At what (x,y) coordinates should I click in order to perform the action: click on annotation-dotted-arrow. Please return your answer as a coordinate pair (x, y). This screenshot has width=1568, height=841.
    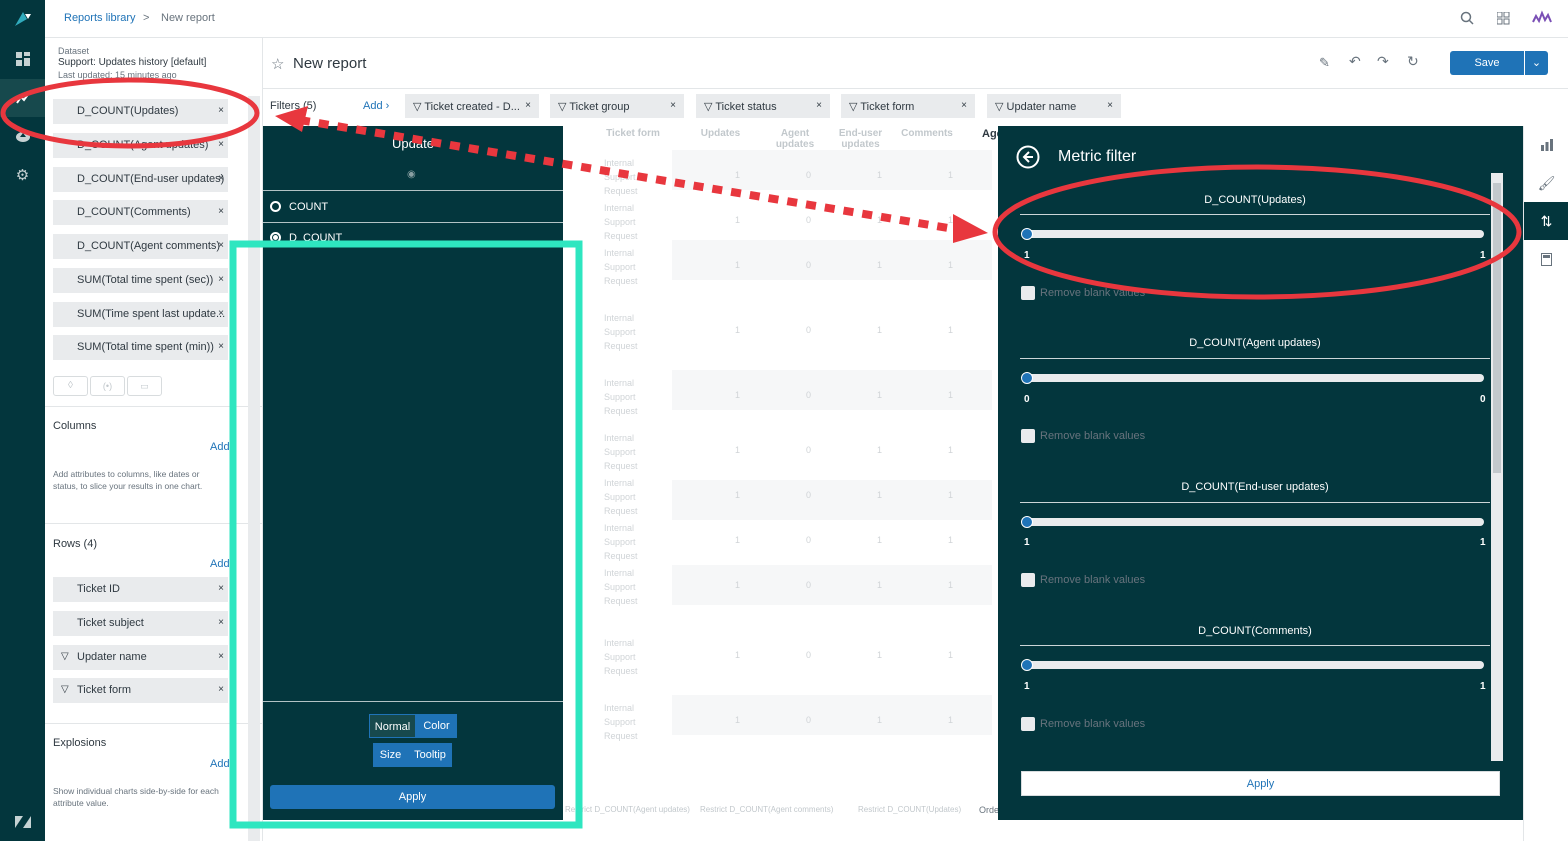
    Looking at the image, I should click on (630, 175).